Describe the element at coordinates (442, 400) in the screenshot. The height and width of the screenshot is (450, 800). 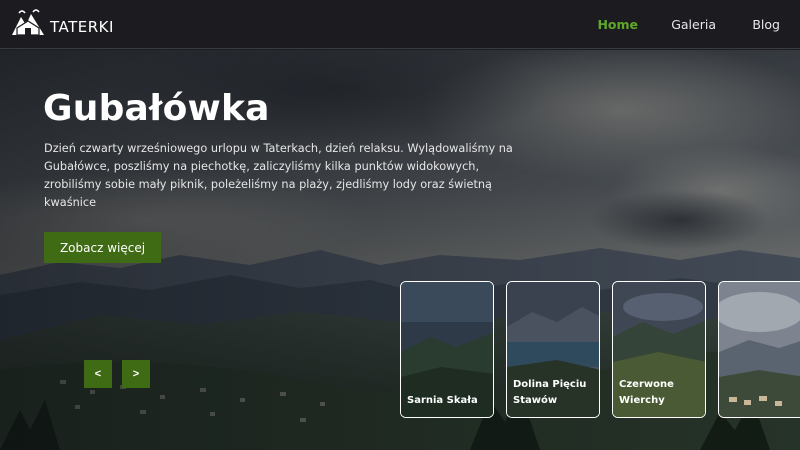
I see `card-label: Sarnia Skała` at that location.